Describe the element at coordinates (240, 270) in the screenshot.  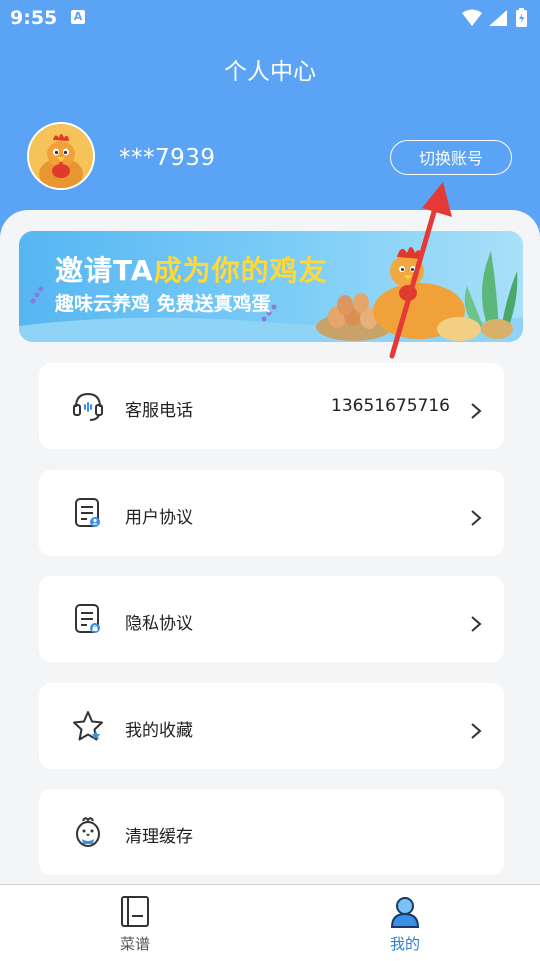
I see `banner-title-part2: 成为你的鸡友` at that location.